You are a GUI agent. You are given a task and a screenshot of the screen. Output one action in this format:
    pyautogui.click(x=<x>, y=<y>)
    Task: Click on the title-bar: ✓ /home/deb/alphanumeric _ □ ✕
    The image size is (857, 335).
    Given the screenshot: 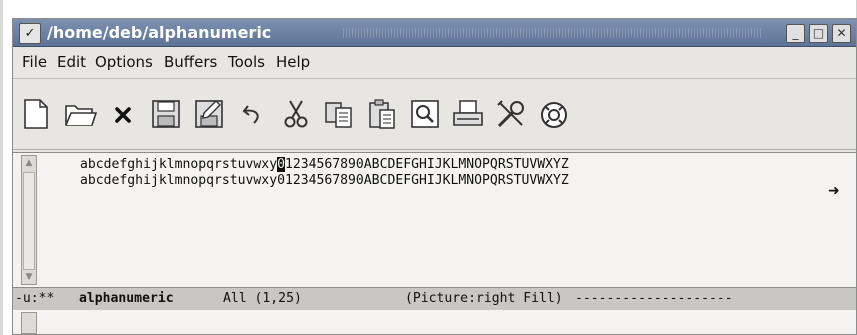 What is the action you would take?
    pyautogui.click(x=434, y=33)
    